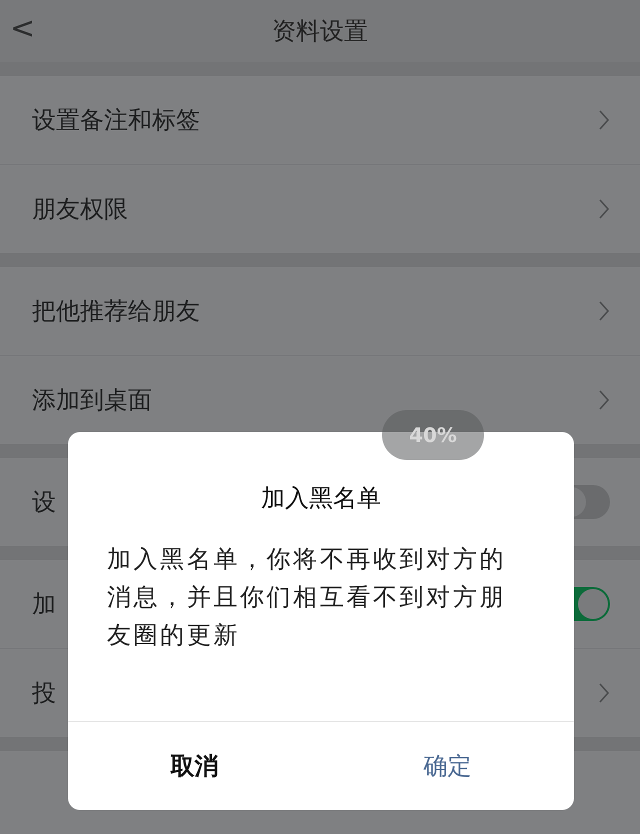 The height and width of the screenshot is (834, 640). What do you see at coordinates (92, 400) in the screenshot?
I see `row-label: 添加到桌面` at bounding box center [92, 400].